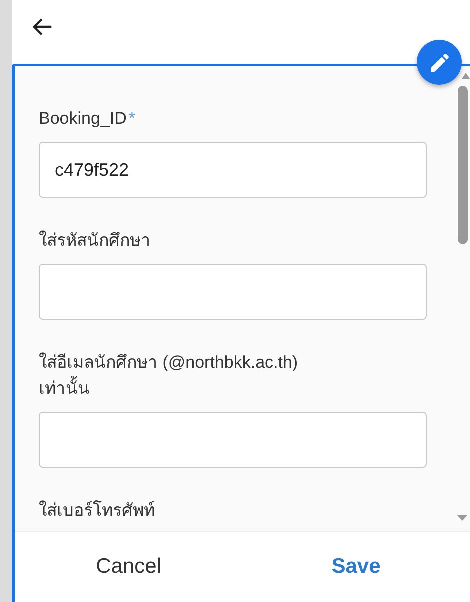 This screenshot has height=602, width=470. What do you see at coordinates (168, 375) in the screenshot?
I see `field-label: ใส่อีเมลนักศึกษา (@northbkk.ac.th) เท่านั้น` at bounding box center [168, 375].